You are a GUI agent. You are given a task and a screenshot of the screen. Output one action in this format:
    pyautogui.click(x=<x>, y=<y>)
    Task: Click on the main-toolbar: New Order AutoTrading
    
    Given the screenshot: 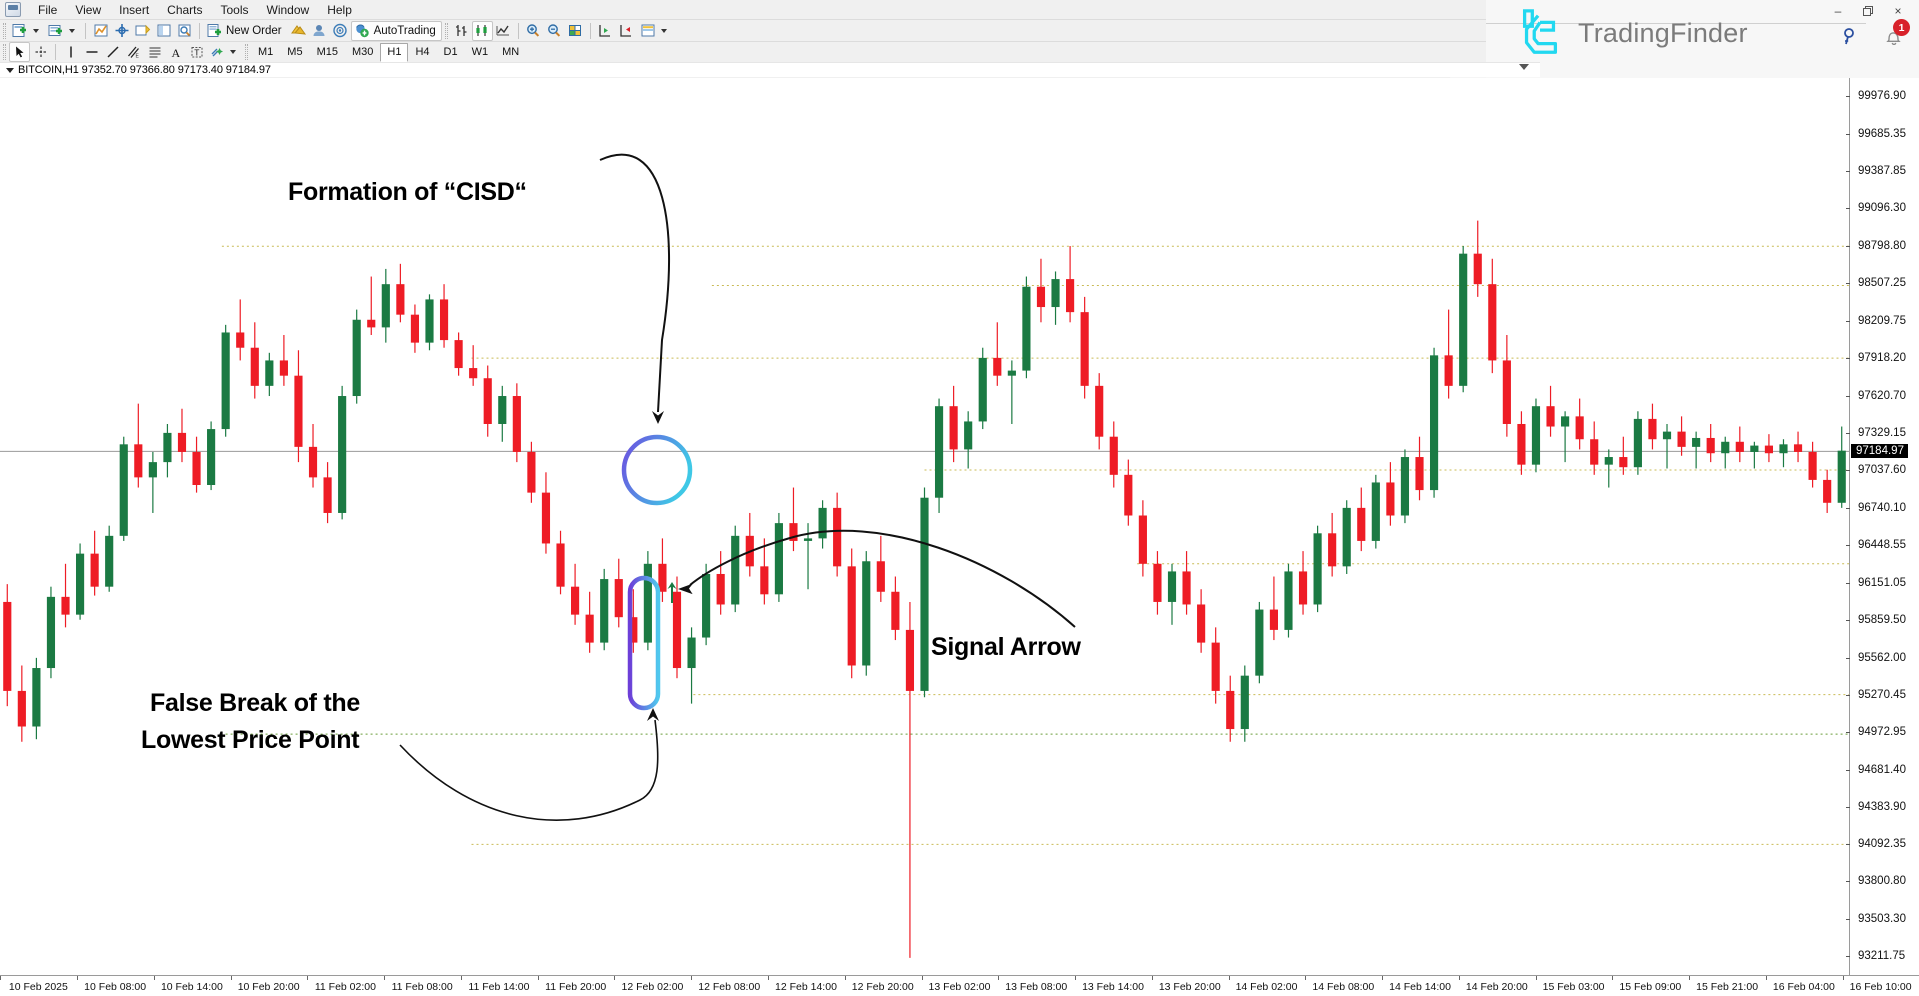 What is the action you would take?
    pyautogui.click(x=743, y=31)
    